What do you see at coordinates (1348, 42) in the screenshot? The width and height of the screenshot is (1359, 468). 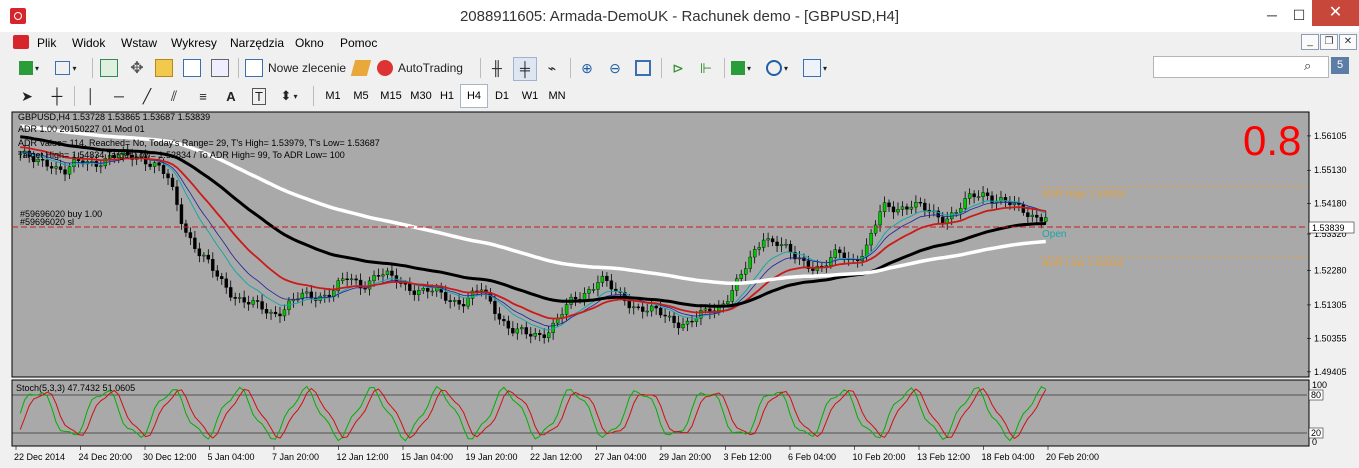 I see `mdi-close-button: ✕` at bounding box center [1348, 42].